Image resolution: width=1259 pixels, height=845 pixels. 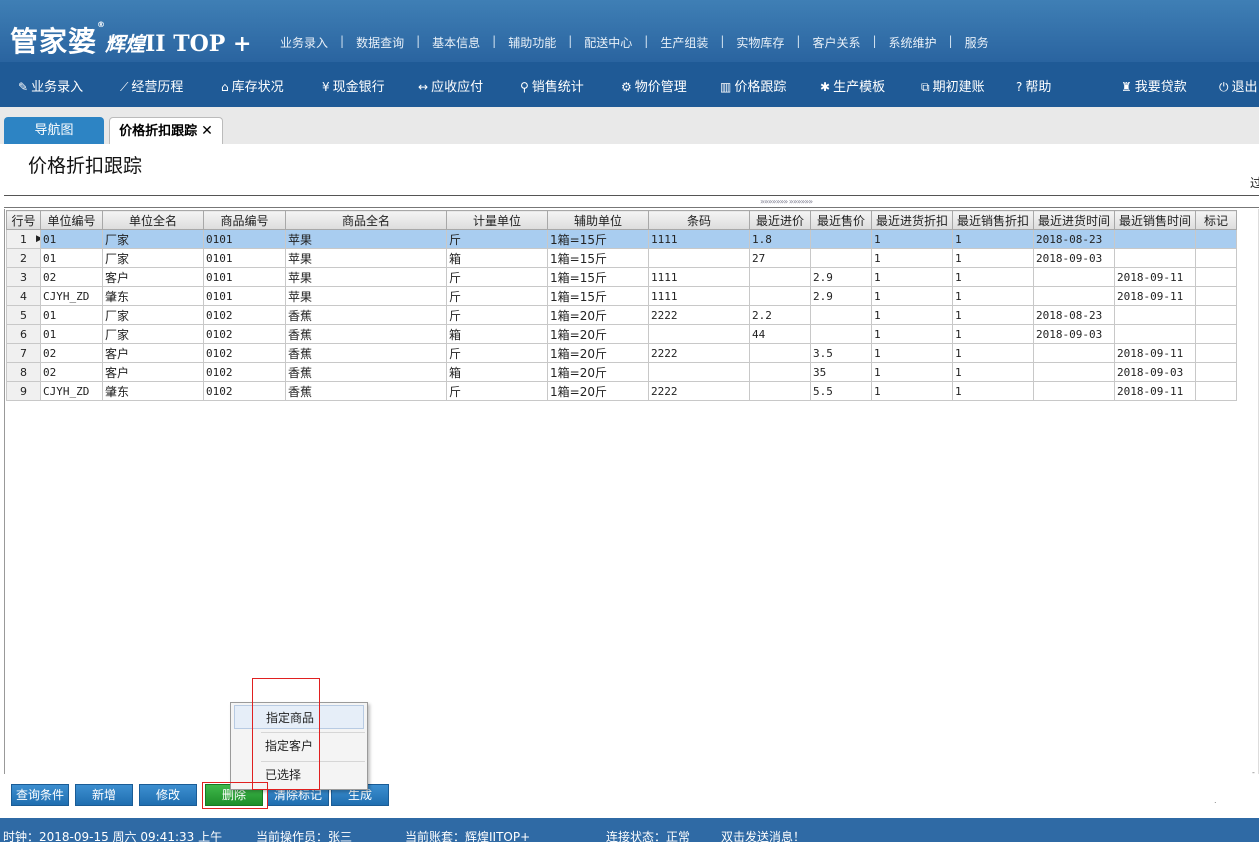 I want to click on row-number-cell: 4, so click(x=23, y=296).